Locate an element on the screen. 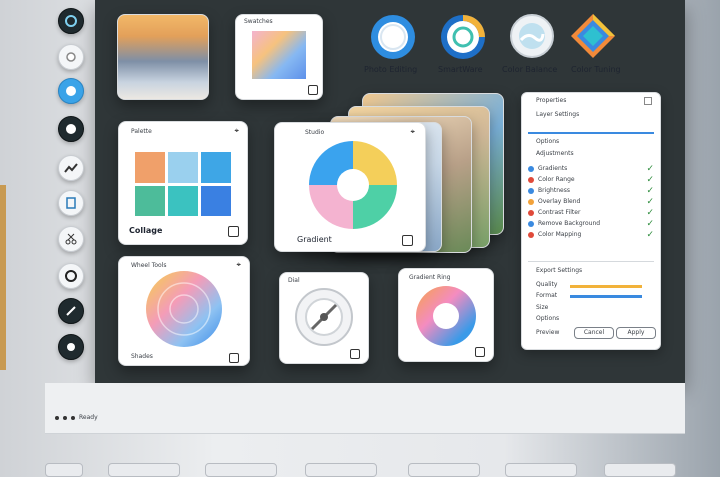  swatch-menu-button is located at coordinates (313, 90).